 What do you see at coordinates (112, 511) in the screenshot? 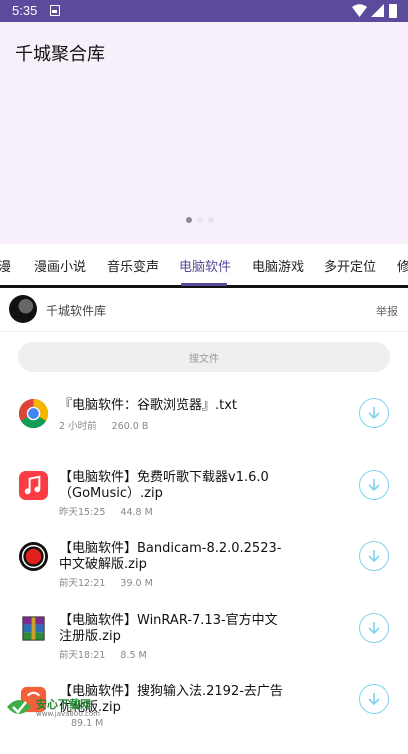
I see `file-meta: 昨天15:25 44.8 M` at bounding box center [112, 511].